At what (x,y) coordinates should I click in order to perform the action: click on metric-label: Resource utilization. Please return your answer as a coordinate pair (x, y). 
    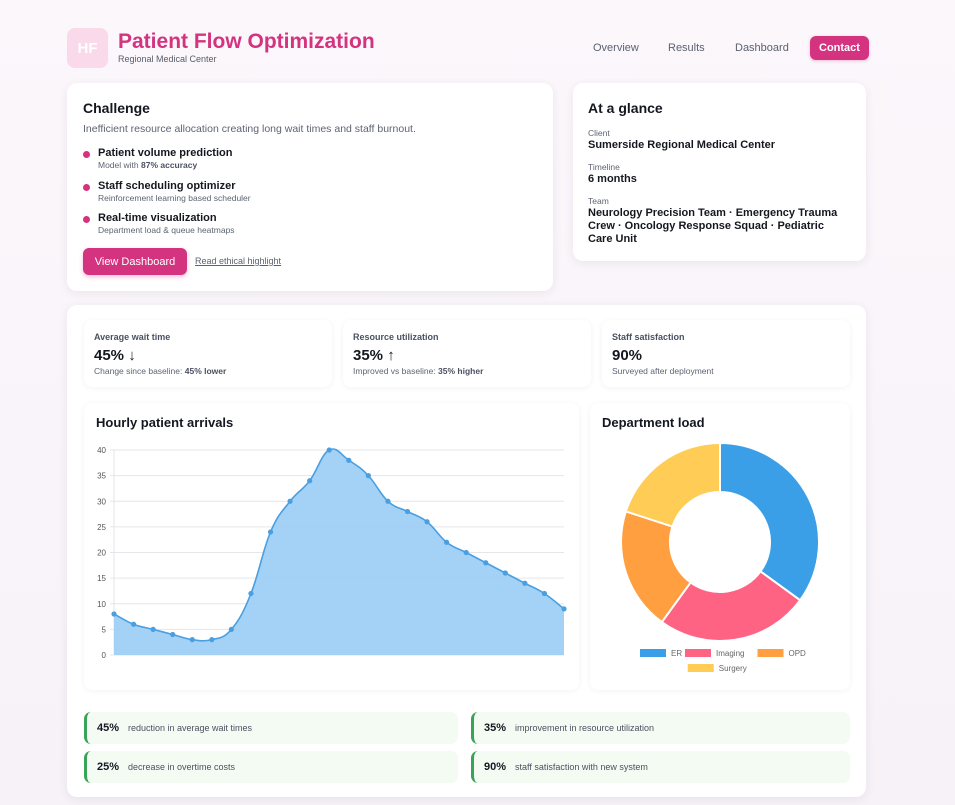
    Looking at the image, I should click on (396, 337).